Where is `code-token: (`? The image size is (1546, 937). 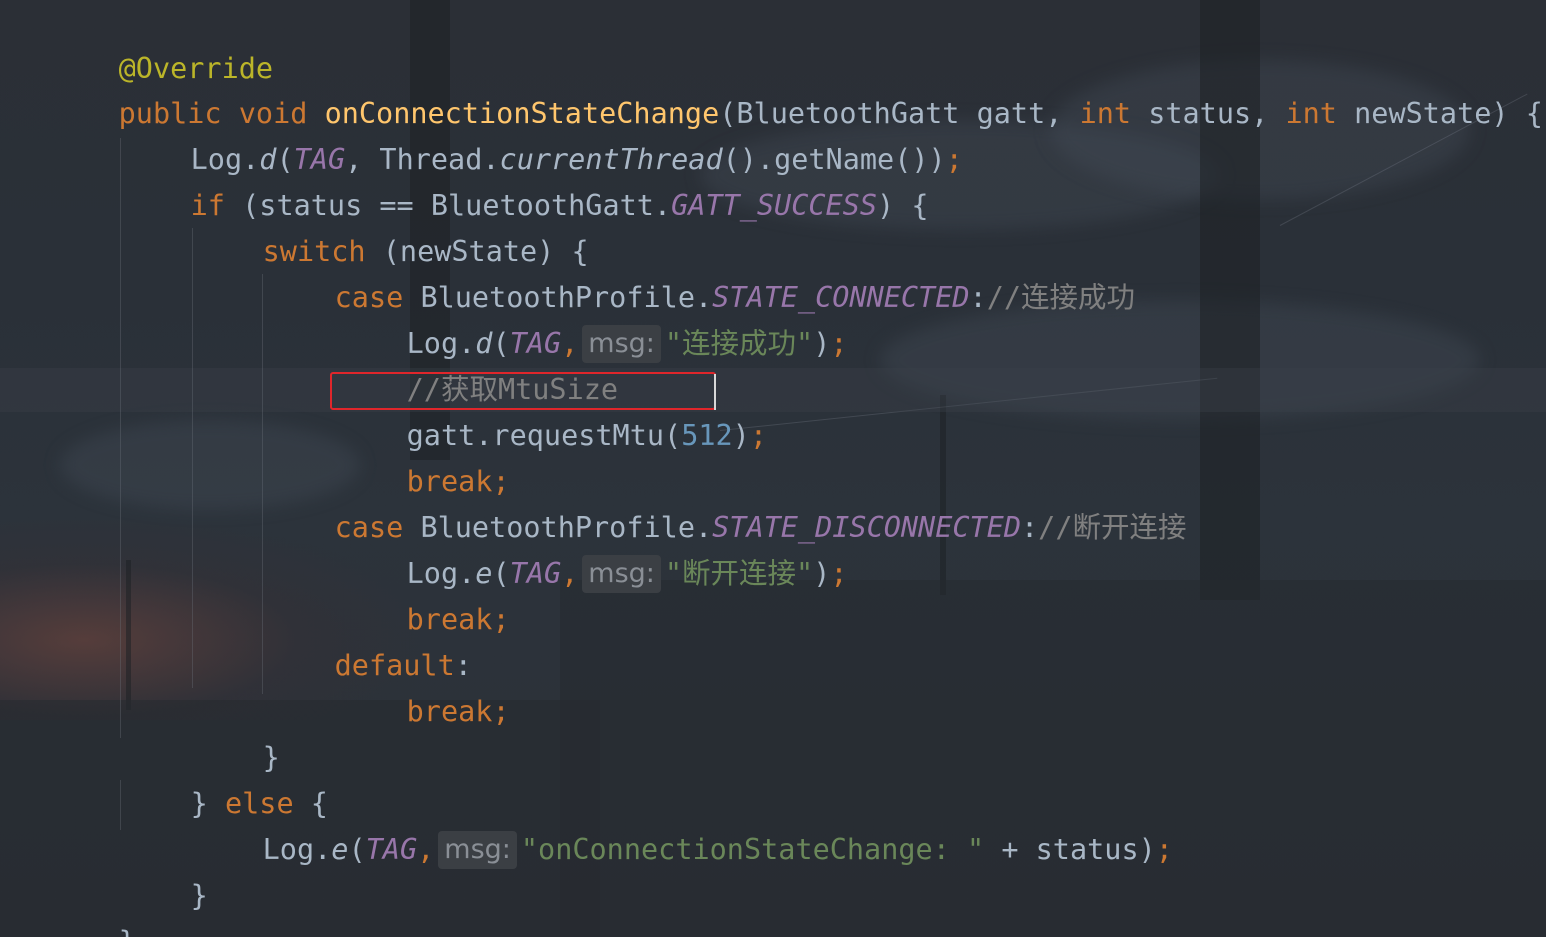
code-token: ( is located at coordinates (357, 849).